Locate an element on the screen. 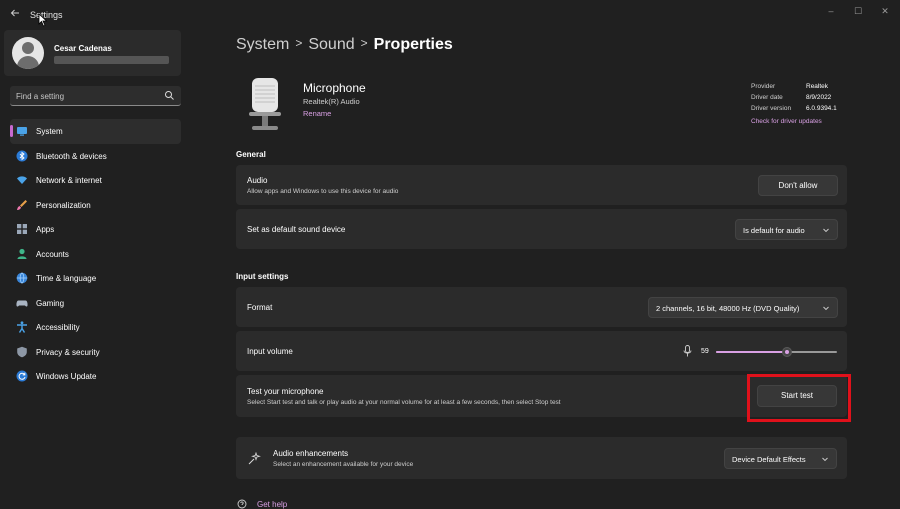 The image size is (900, 509). input-volume-slider is located at coordinates (776, 352).